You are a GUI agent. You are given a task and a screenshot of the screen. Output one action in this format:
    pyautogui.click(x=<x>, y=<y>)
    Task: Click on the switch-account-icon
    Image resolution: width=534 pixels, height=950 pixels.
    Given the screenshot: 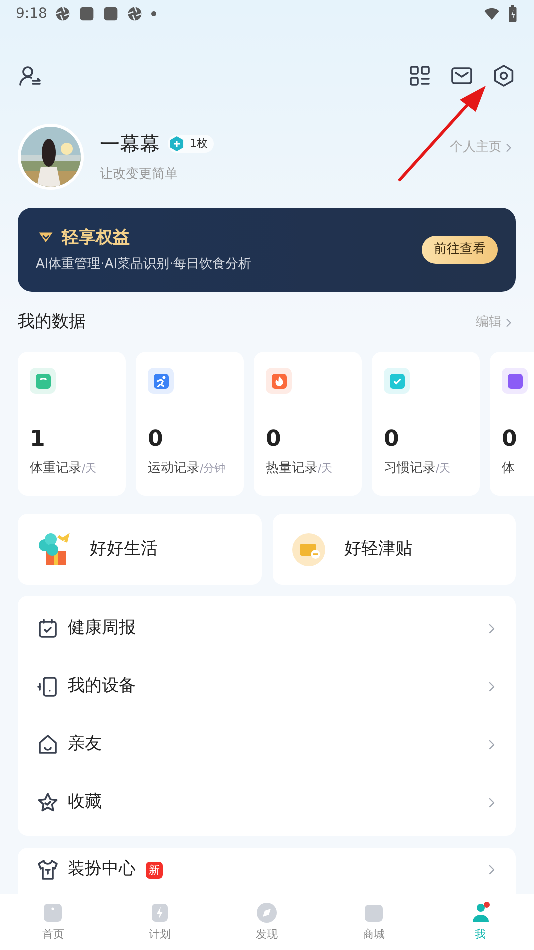 What is the action you would take?
    pyautogui.click(x=30, y=76)
    